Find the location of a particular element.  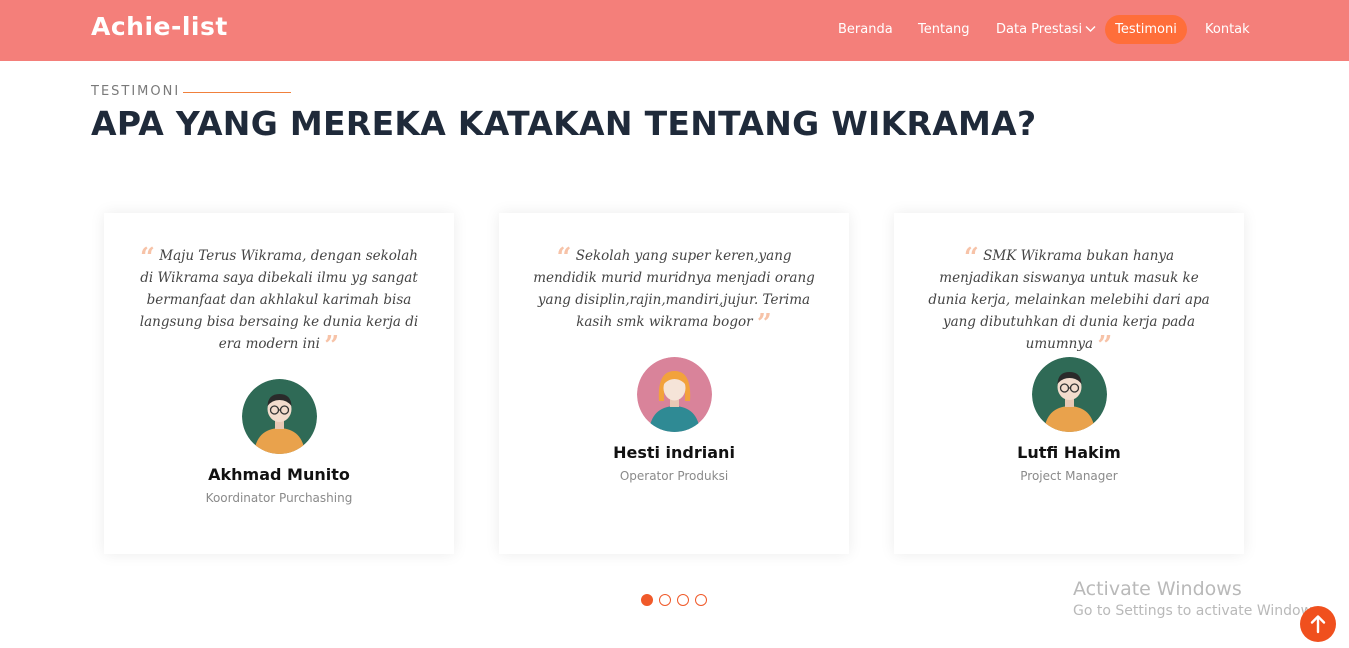

arrow-up-icon is located at coordinates (1318, 624).